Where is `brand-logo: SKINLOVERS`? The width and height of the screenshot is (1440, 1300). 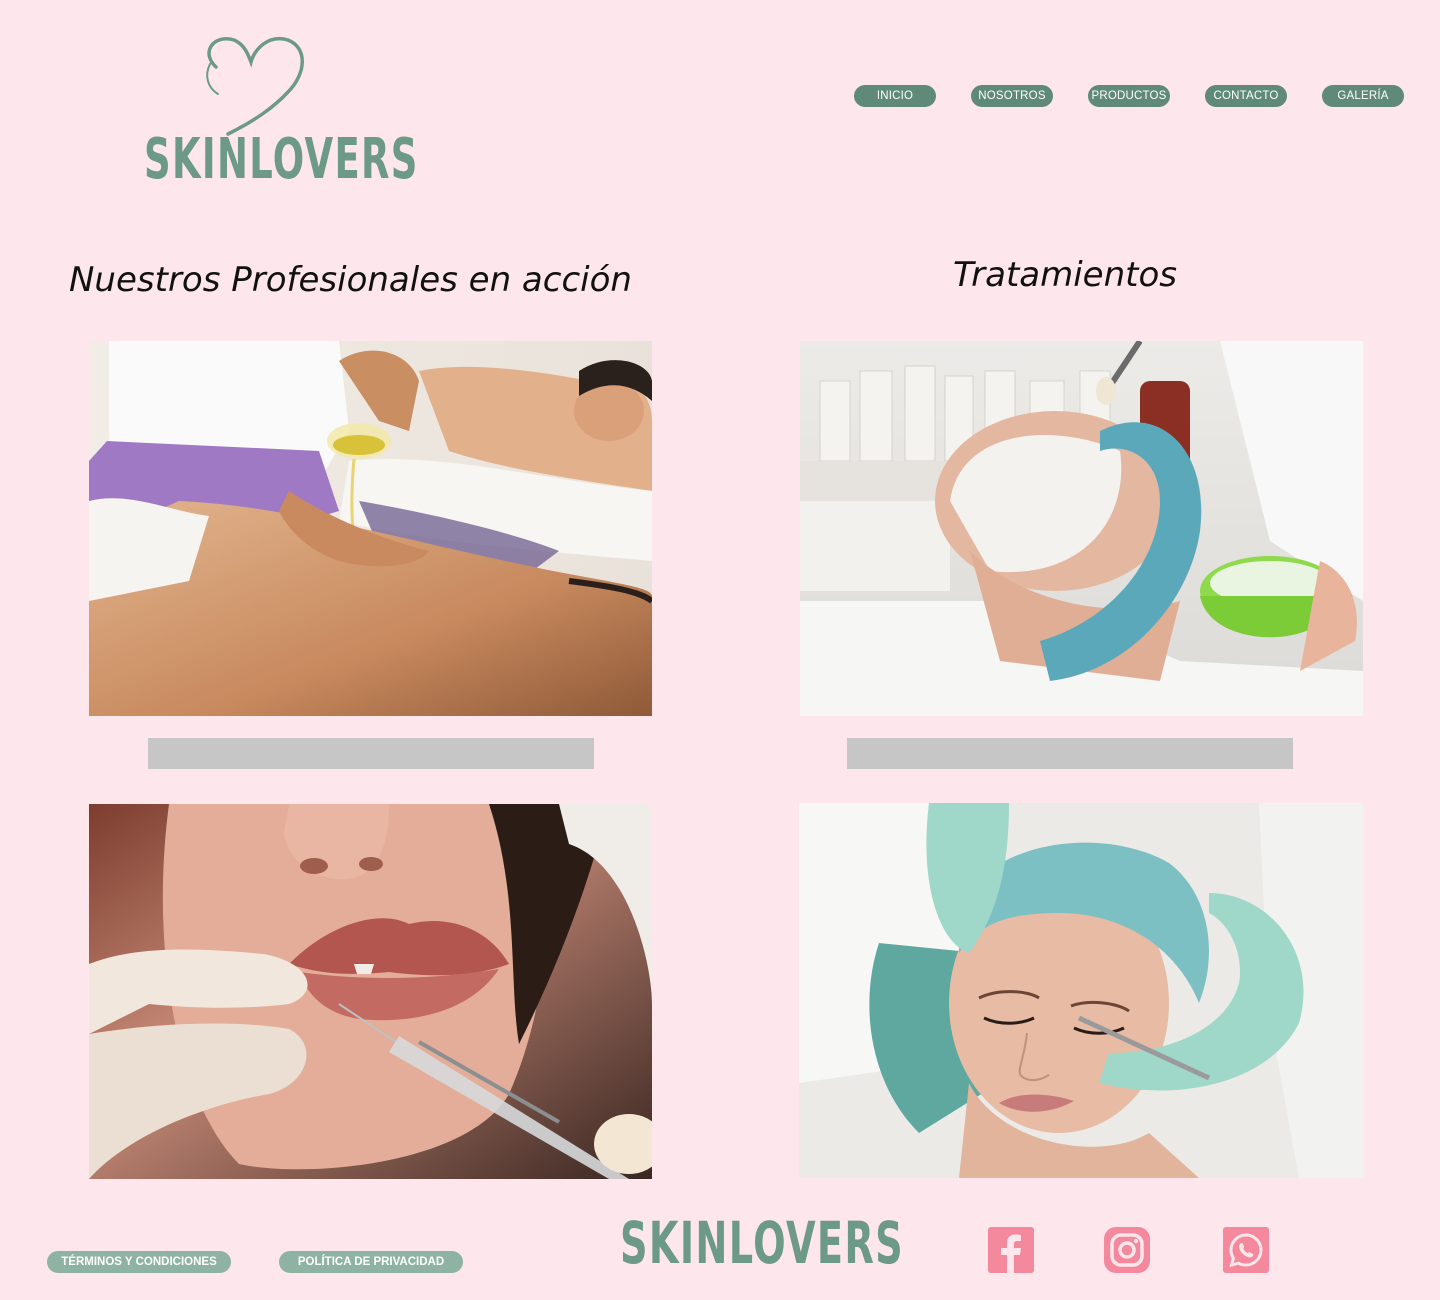 brand-logo: SKINLOVERS is located at coordinates (278, 117).